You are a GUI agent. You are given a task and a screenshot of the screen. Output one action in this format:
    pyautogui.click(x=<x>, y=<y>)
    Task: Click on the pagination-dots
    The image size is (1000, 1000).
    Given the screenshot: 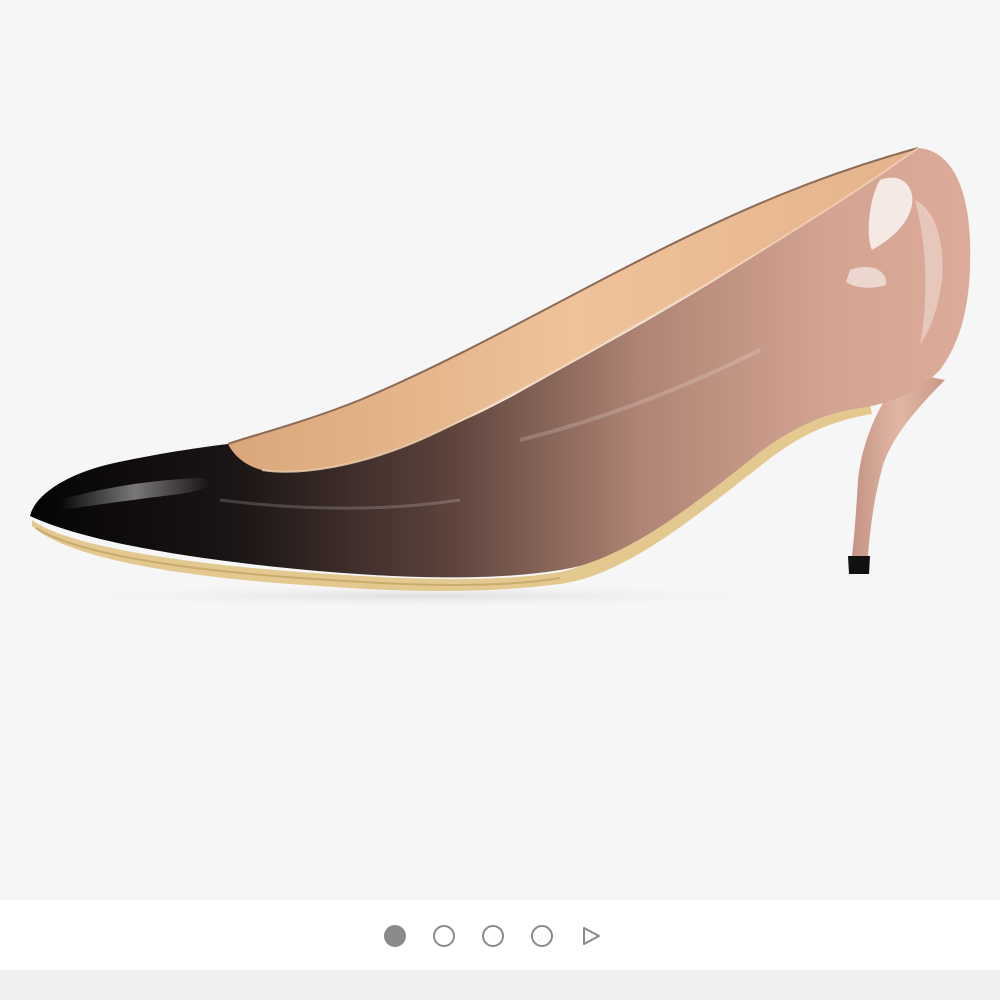 What is the action you would take?
    pyautogui.click(x=493, y=936)
    